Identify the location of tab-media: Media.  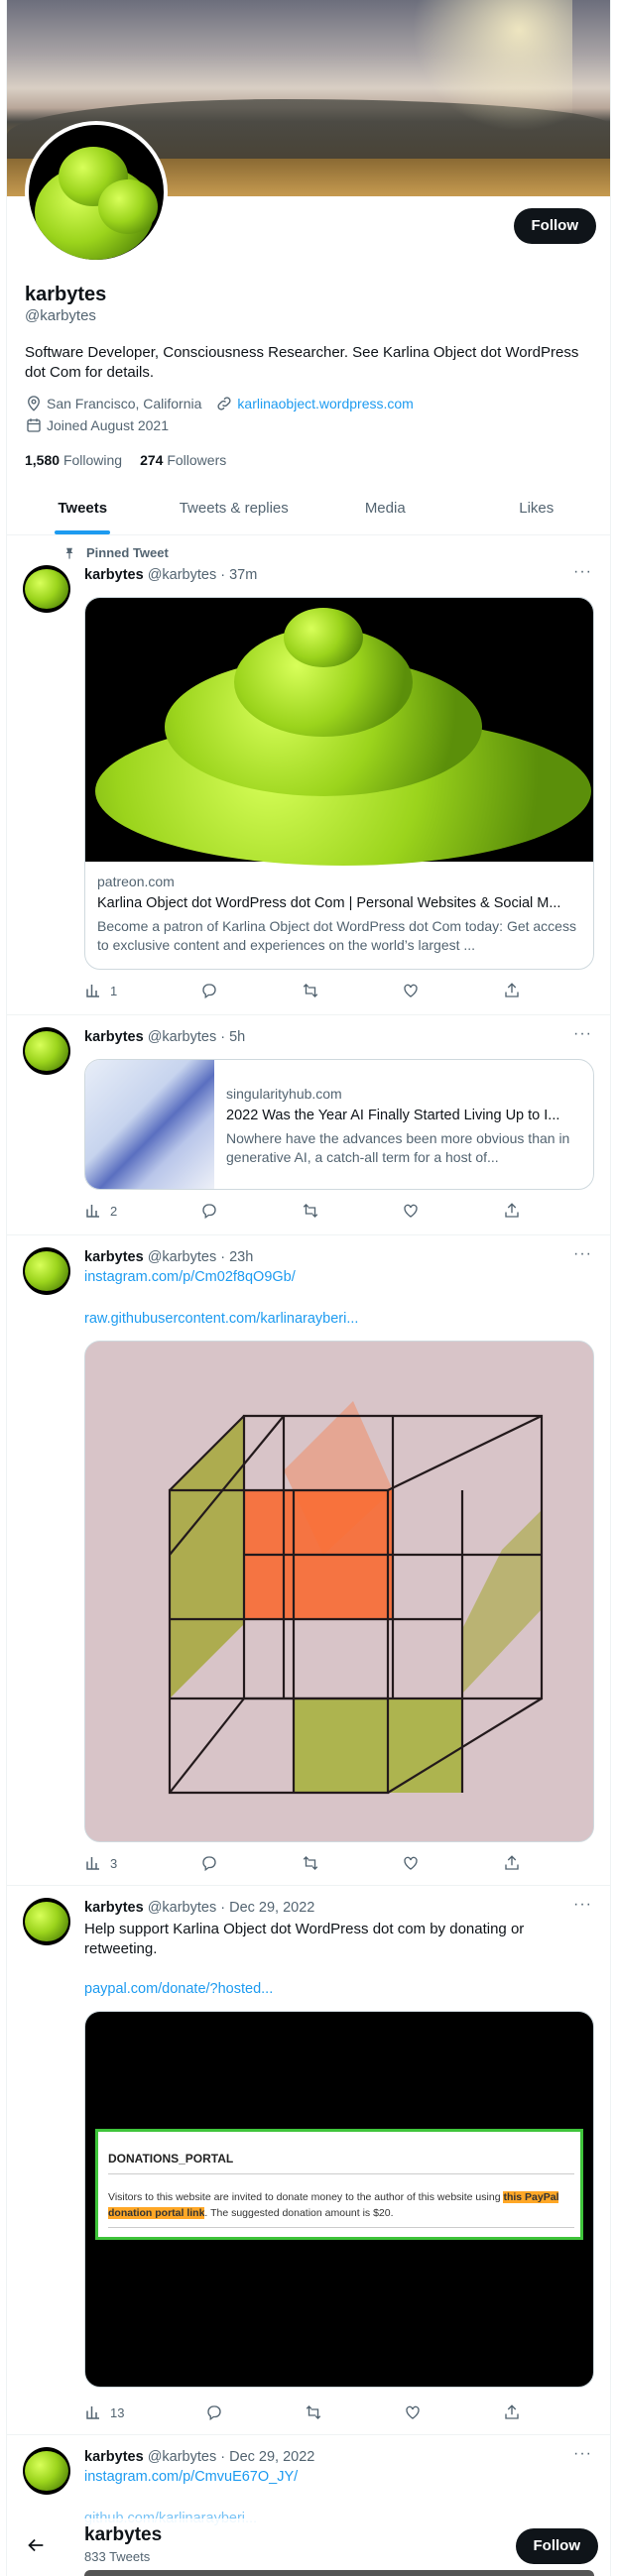
(385, 508).